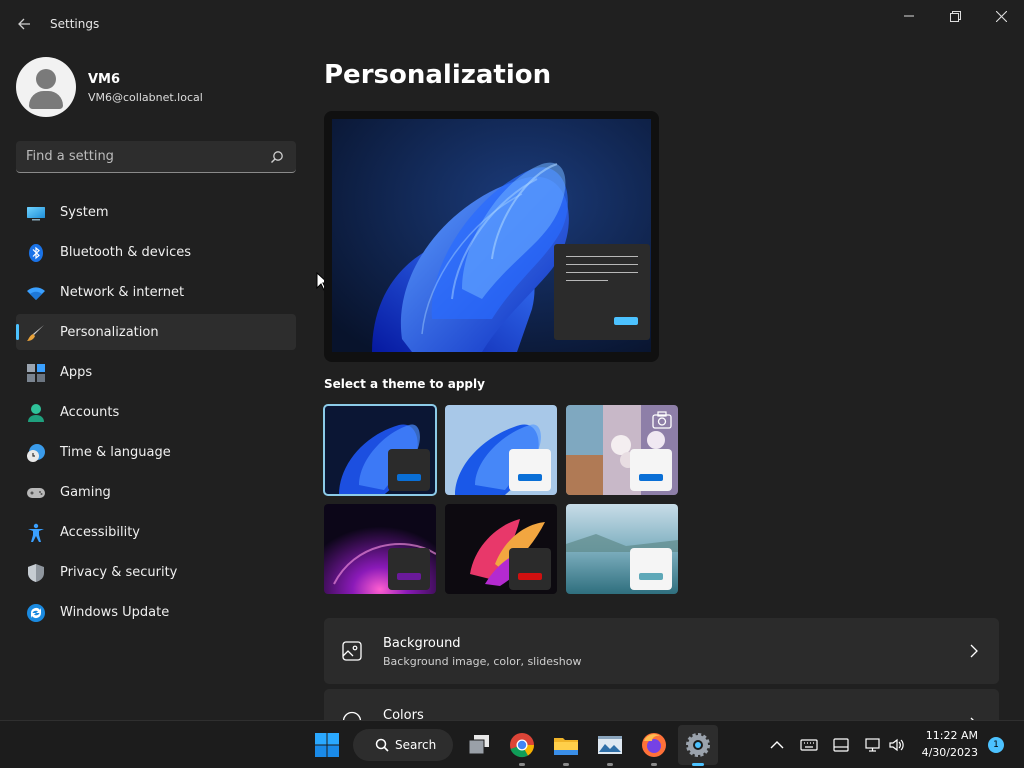 The height and width of the screenshot is (768, 1024). What do you see at coordinates (501, 450) in the screenshot?
I see `theme-windows-light` at bounding box center [501, 450].